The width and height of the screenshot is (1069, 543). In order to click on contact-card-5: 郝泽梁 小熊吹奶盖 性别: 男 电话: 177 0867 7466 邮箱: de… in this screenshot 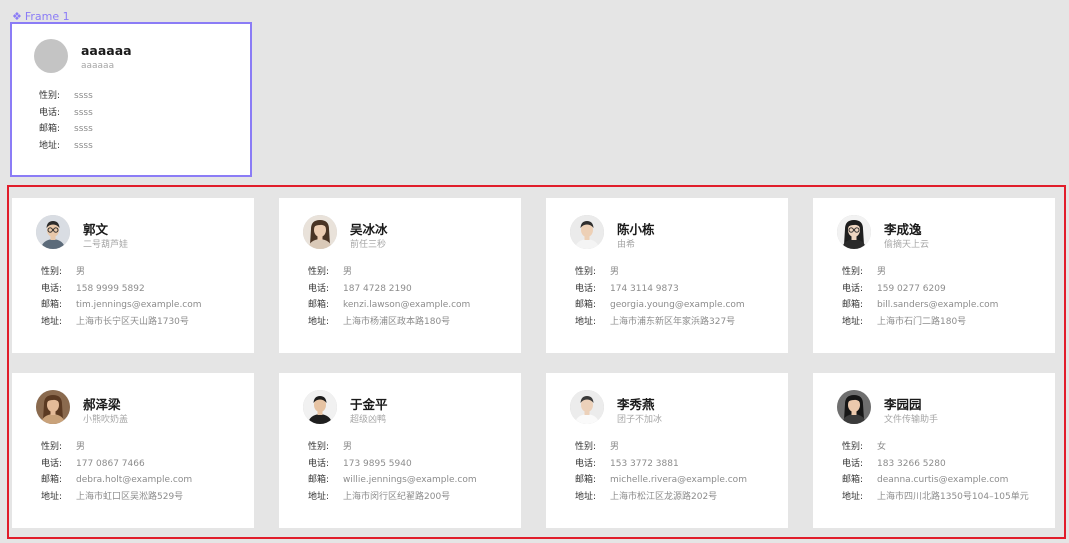, I will do `click(133, 450)`.